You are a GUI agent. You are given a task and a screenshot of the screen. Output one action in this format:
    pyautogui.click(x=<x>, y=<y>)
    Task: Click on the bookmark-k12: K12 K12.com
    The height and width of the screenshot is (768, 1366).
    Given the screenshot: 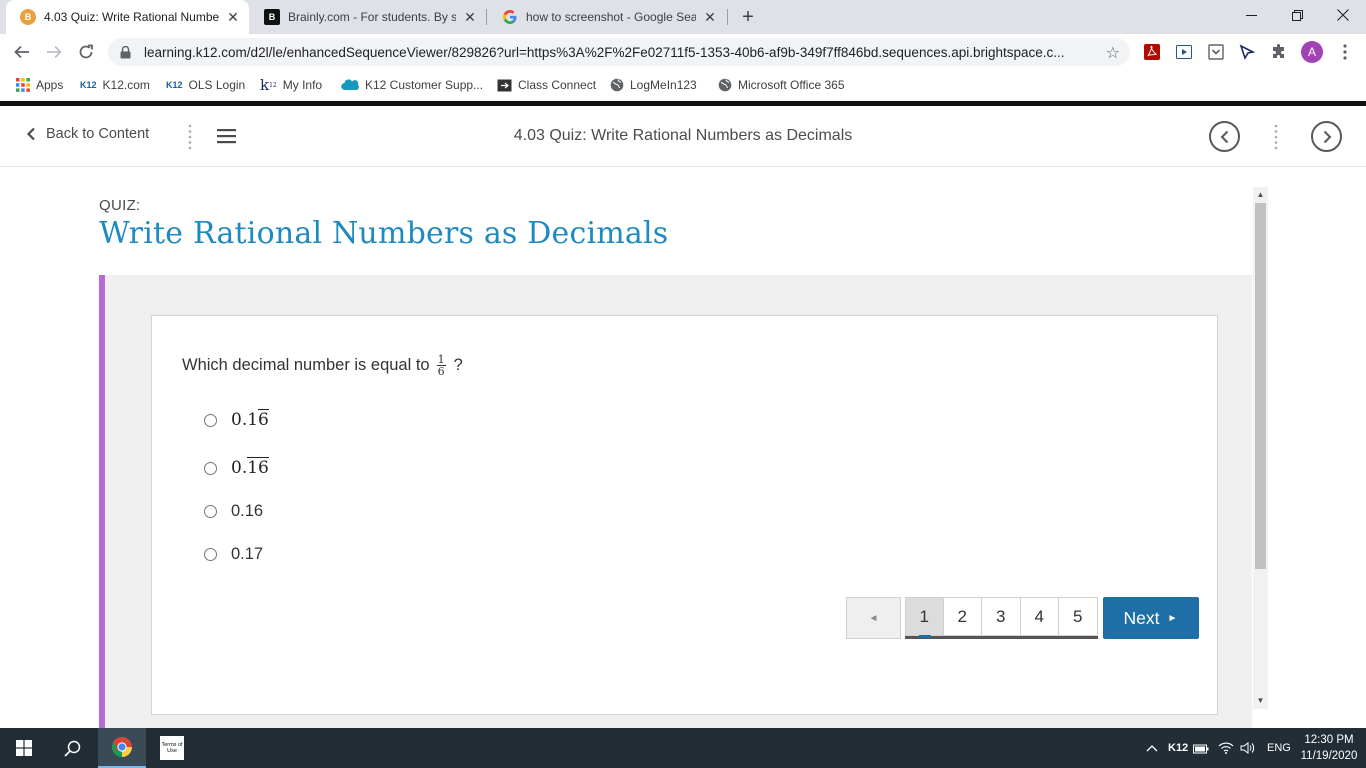 What is the action you would take?
    pyautogui.click(x=115, y=85)
    